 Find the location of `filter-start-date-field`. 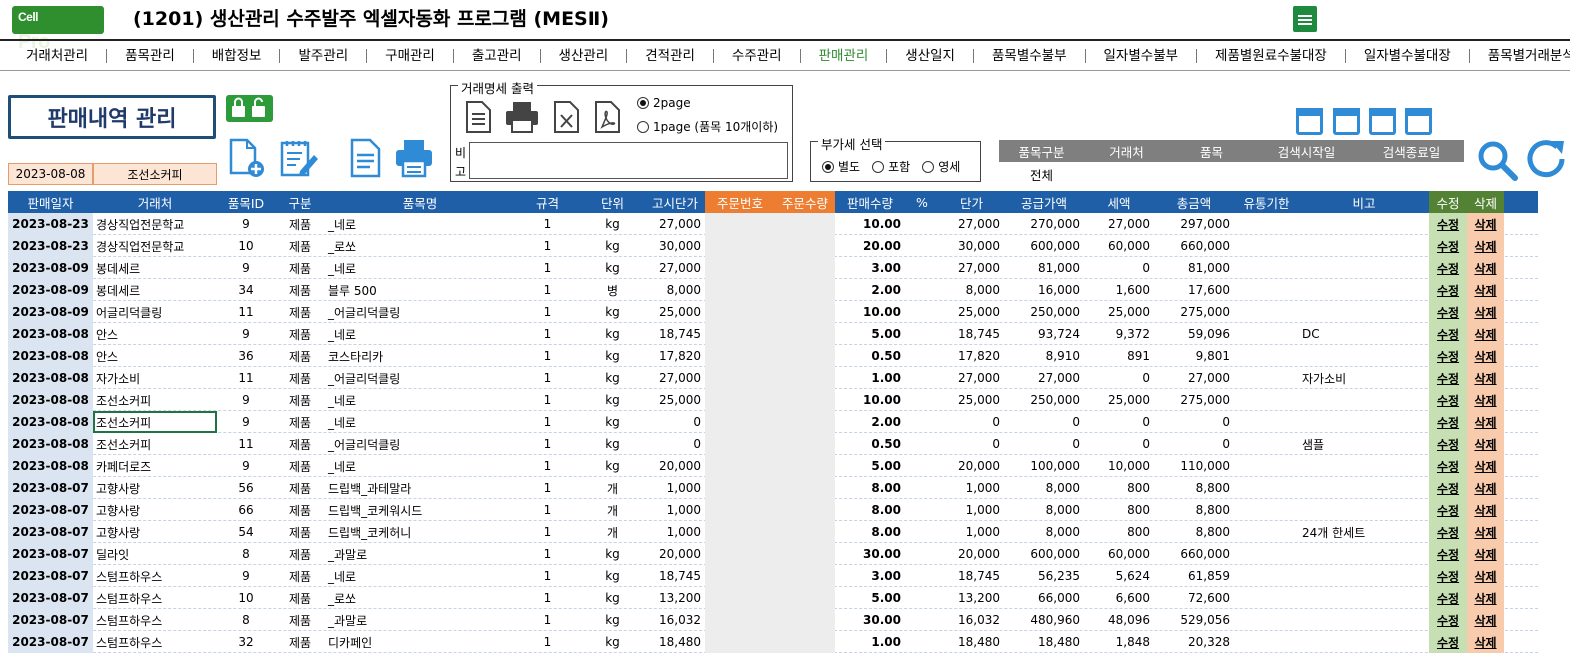

filter-start-date-field is located at coordinates (1306, 174).